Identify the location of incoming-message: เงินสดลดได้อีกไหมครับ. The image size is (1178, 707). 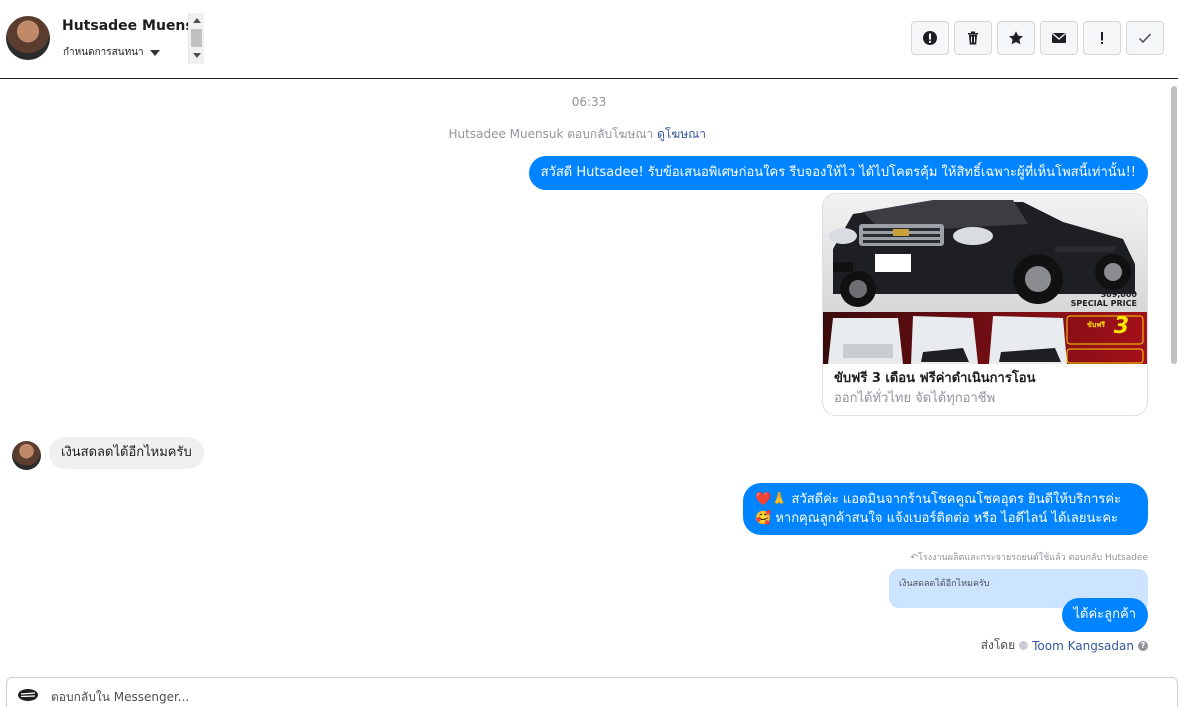
(126, 453).